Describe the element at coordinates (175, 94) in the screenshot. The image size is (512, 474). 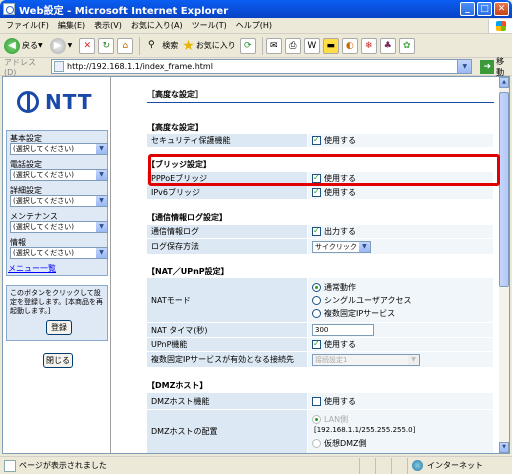
I see `page-title: ［高度な設定］` at that location.